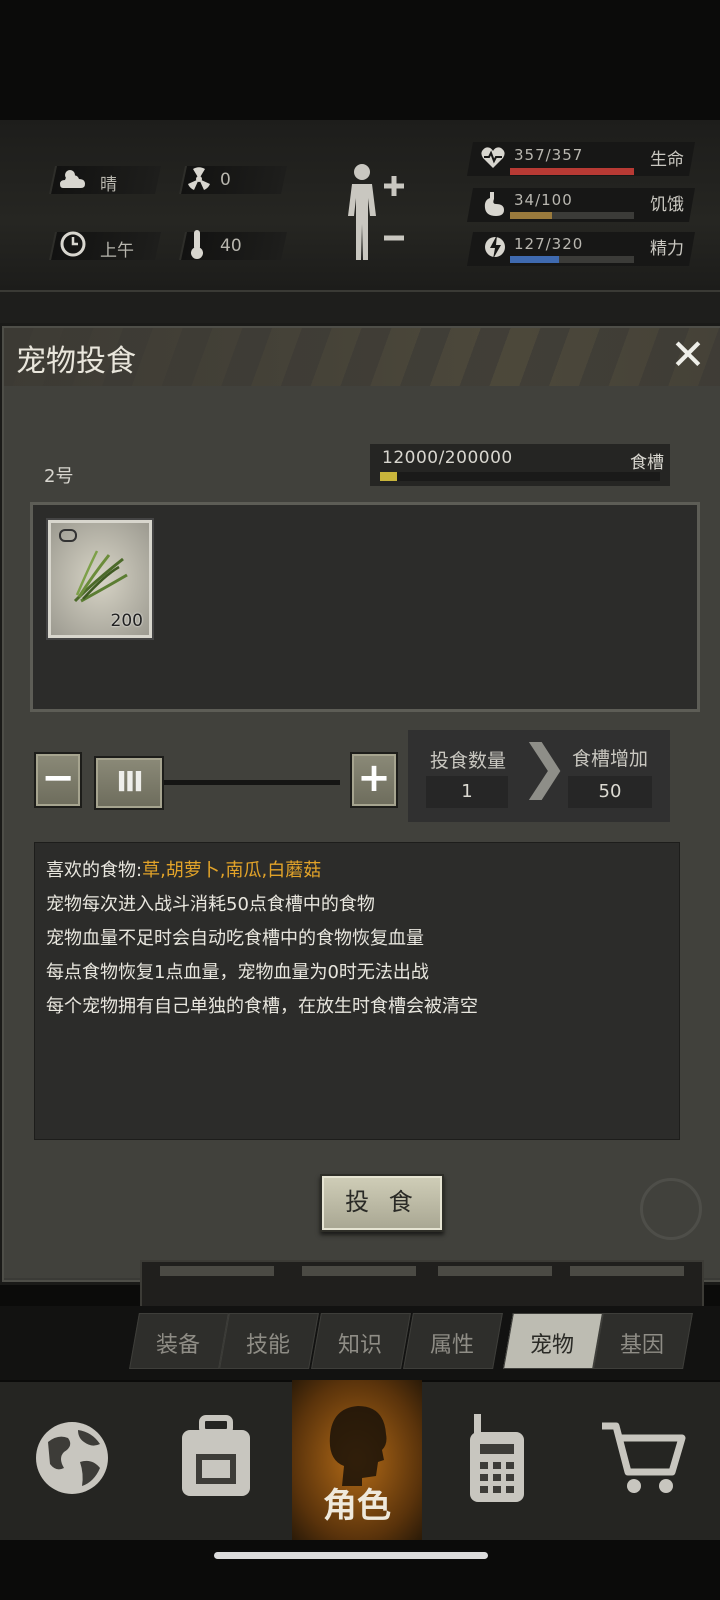 This screenshot has height=1600, width=720. I want to click on increase-button: +, so click(374, 780).